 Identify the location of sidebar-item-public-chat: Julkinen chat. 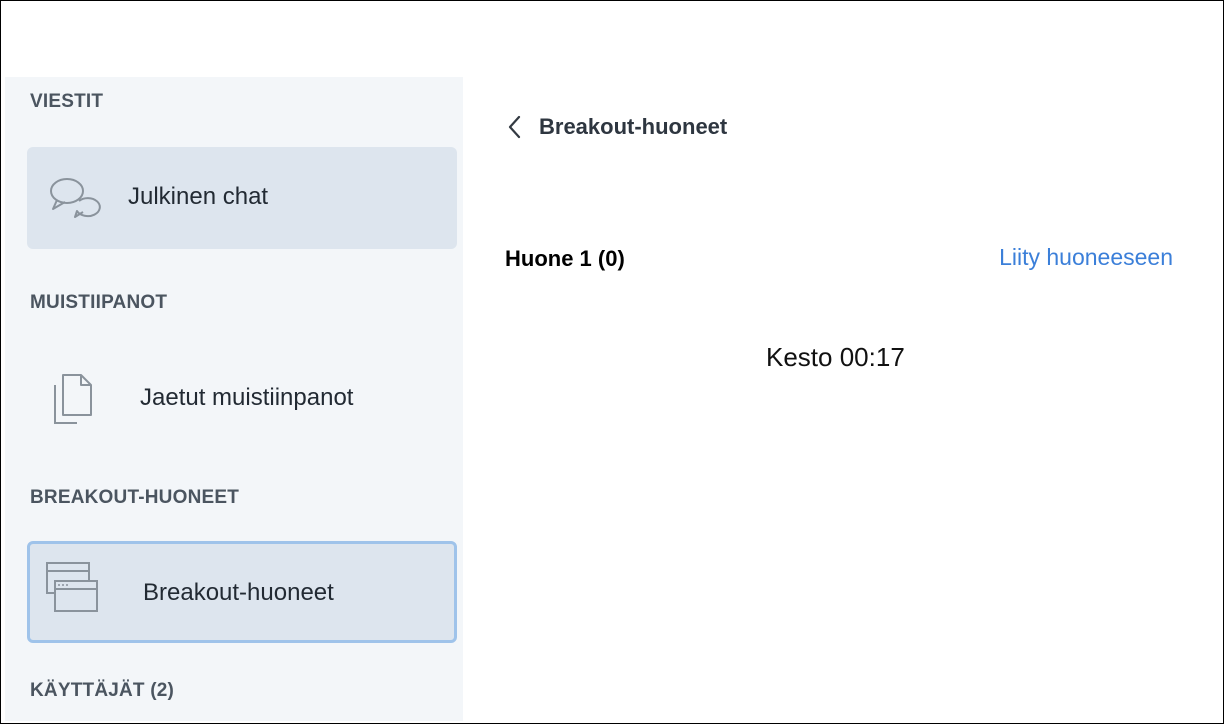
(242, 198).